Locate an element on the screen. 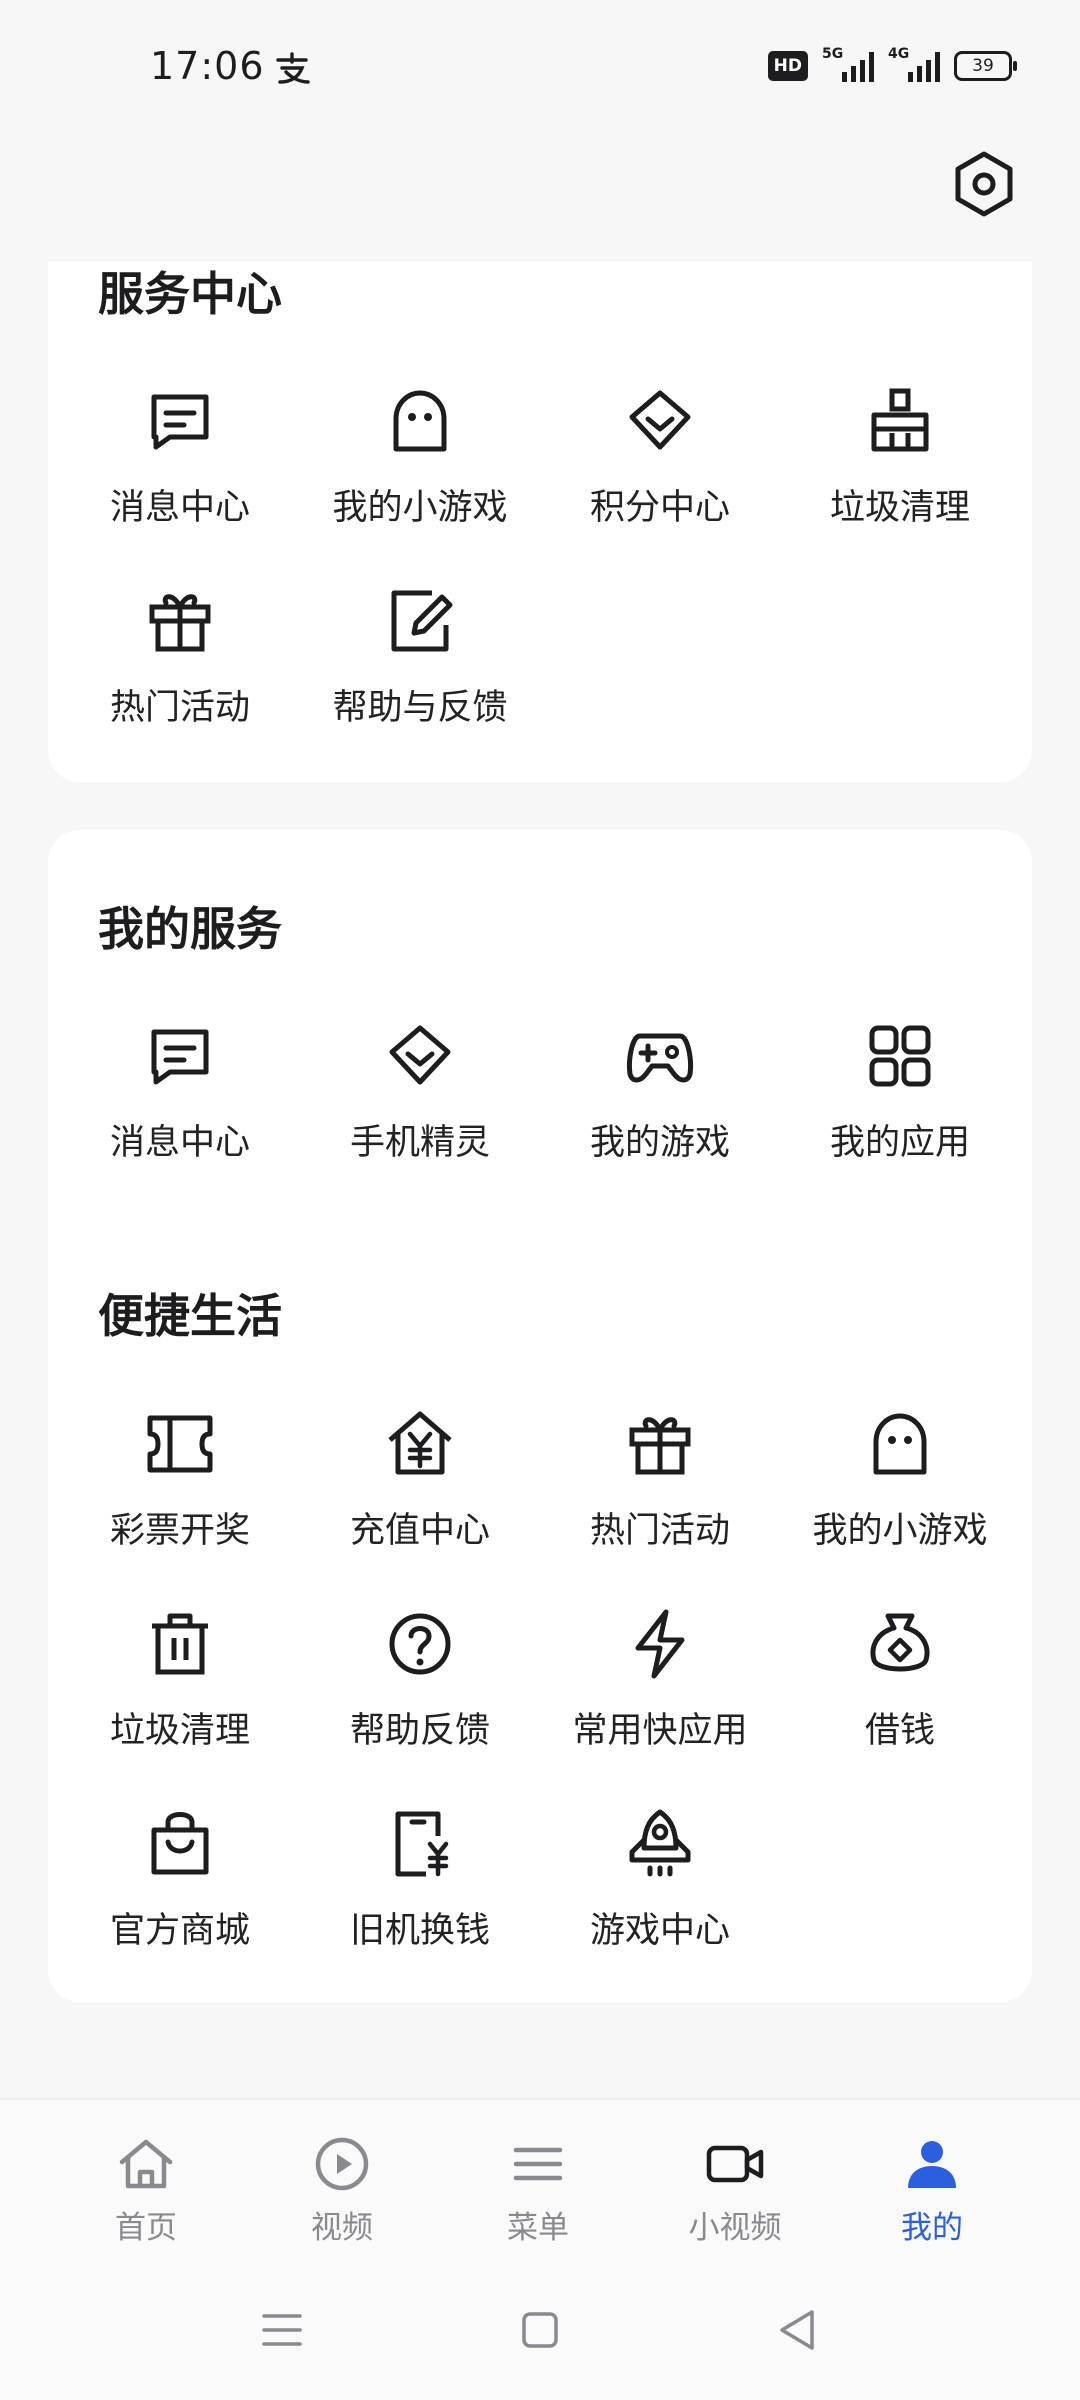 Image resolution: width=1080 pixels, height=2400 pixels. lightning-icon is located at coordinates (660, 1644).